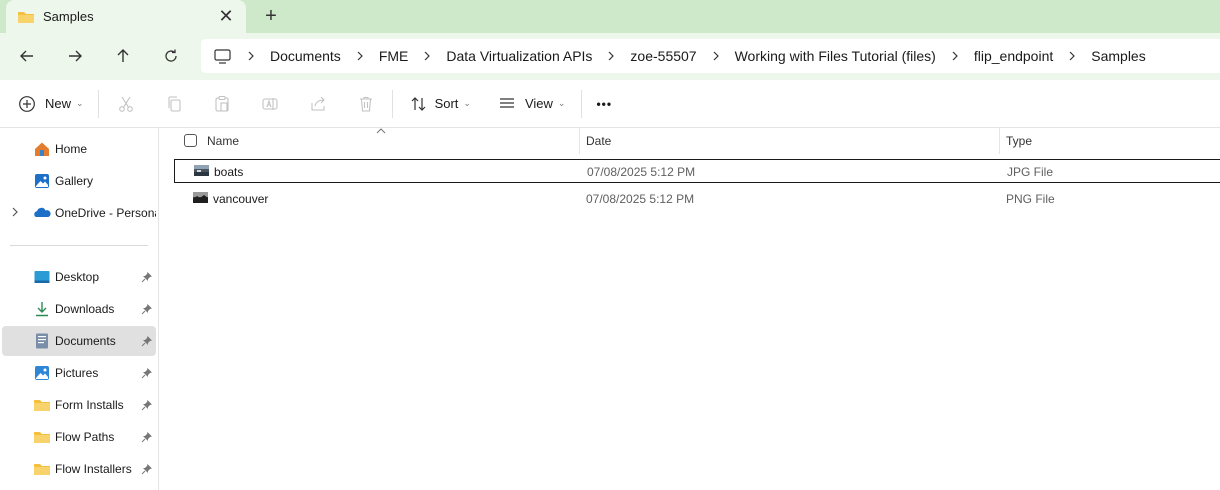 The image size is (1220, 490). I want to click on sidebar-item-form-installs: Form Installs, so click(79, 405).